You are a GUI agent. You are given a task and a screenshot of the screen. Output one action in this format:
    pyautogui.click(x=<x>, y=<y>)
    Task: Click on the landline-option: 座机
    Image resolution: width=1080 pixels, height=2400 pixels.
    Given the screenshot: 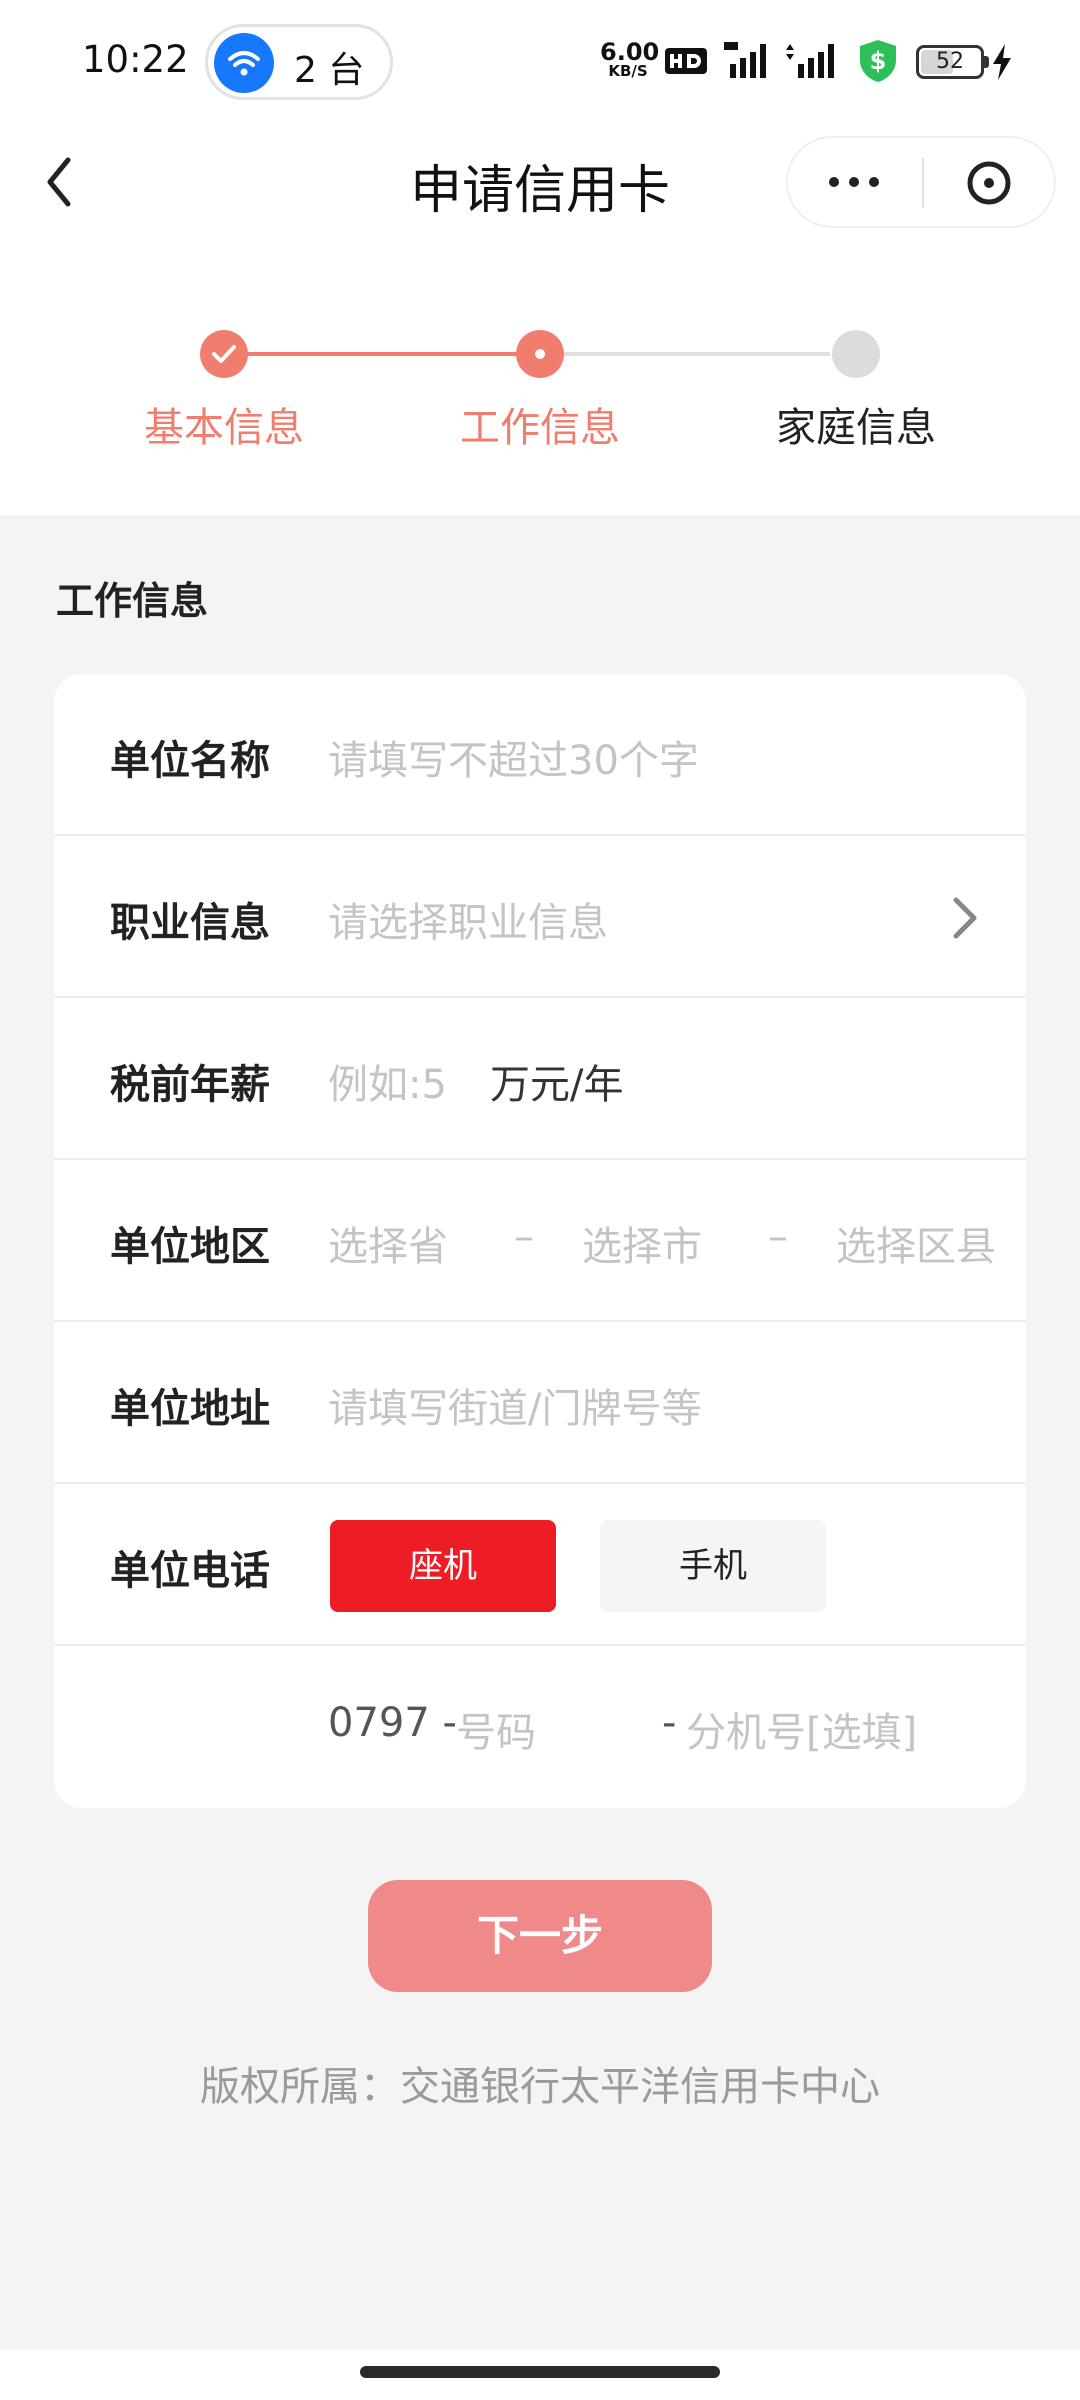 What is the action you would take?
    pyautogui.click(x=443, y=1566)
    